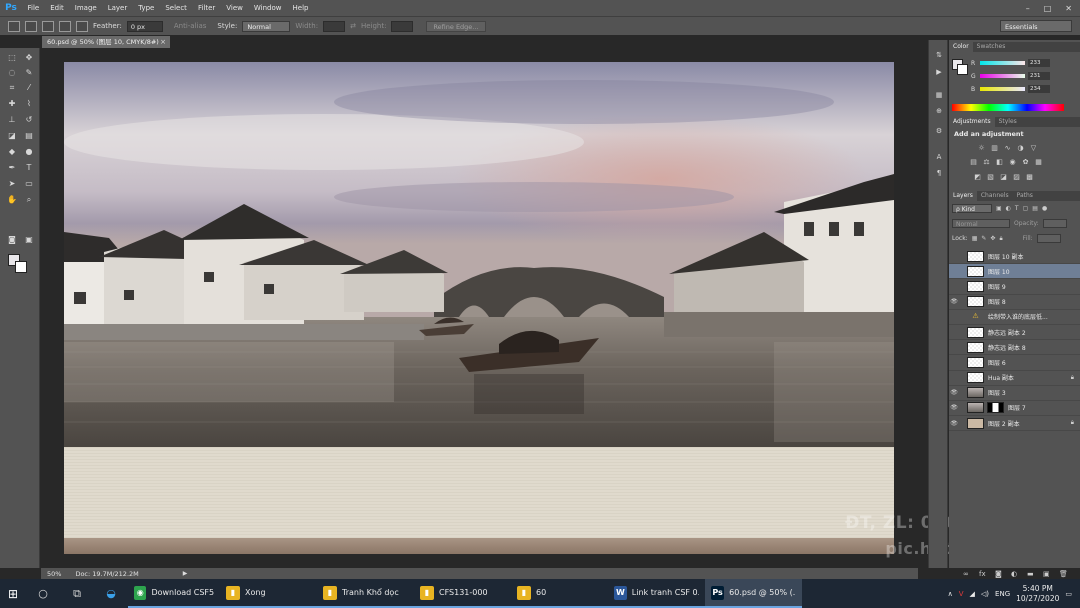 This screenshot has height=608, width=1080. I want to click on eyedropper-tool-icon: ⁄, so click(29, 88).